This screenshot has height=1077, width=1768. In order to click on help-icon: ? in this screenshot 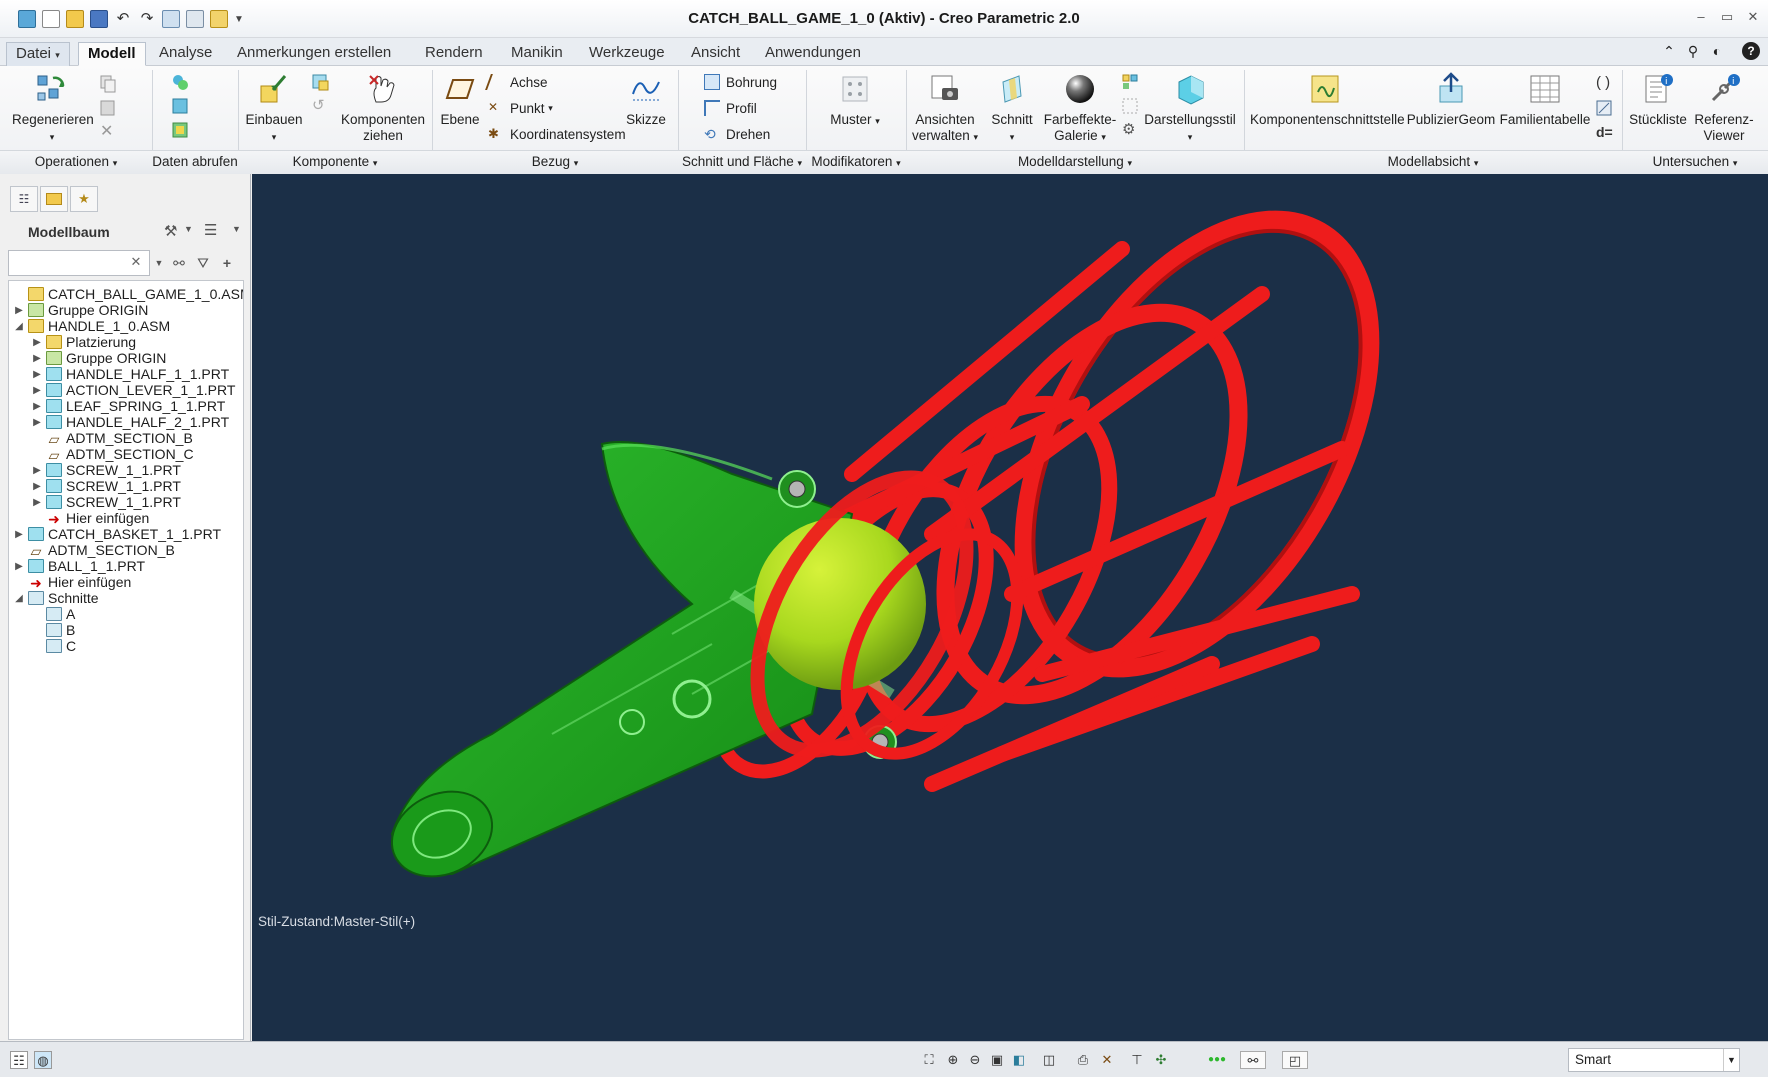, I will do `click(1751, 51)`.